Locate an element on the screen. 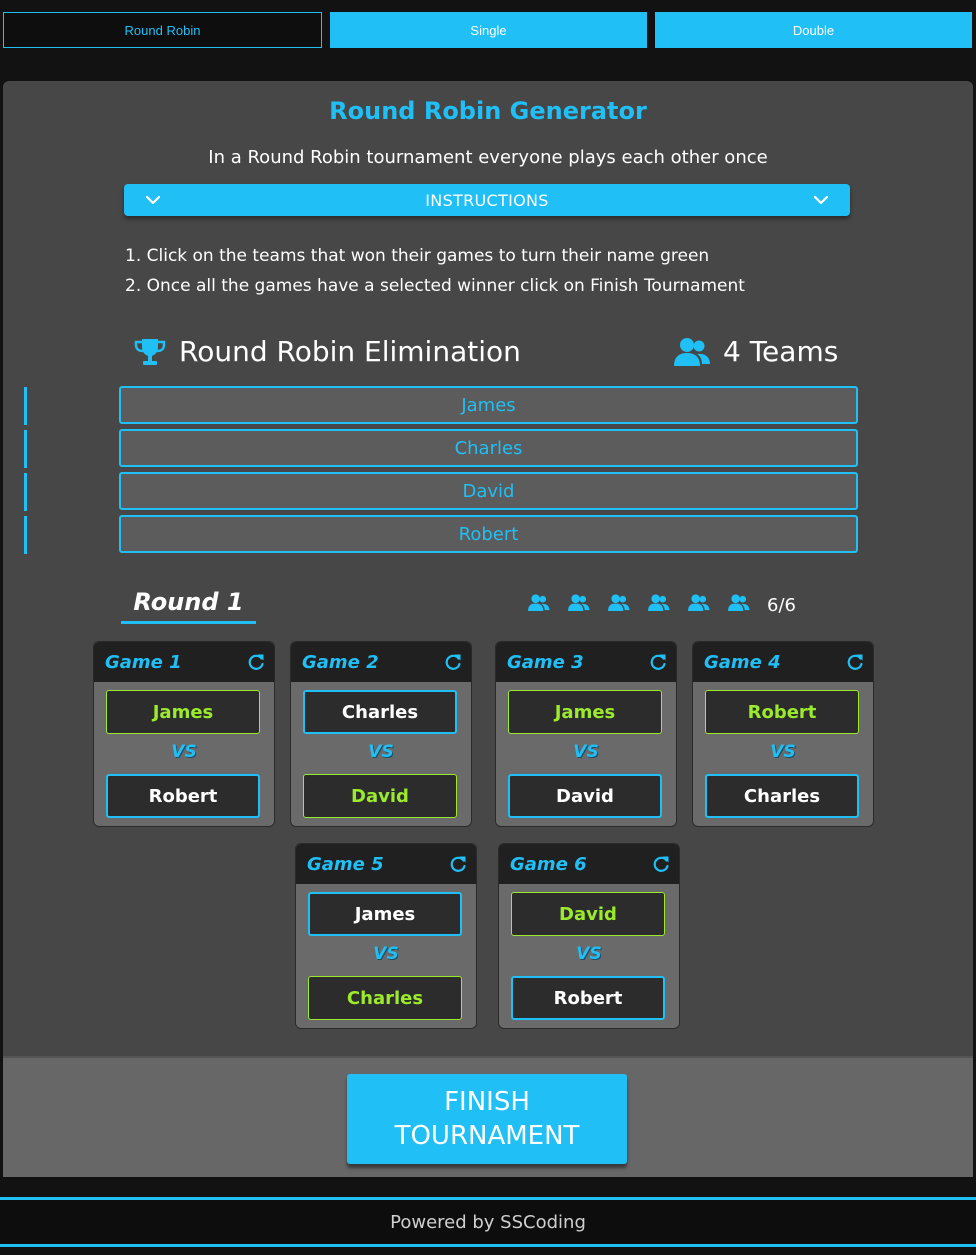 This screenshot has height=1255, width=976. game-title: Game 6 is located at coordinates (548, 864).